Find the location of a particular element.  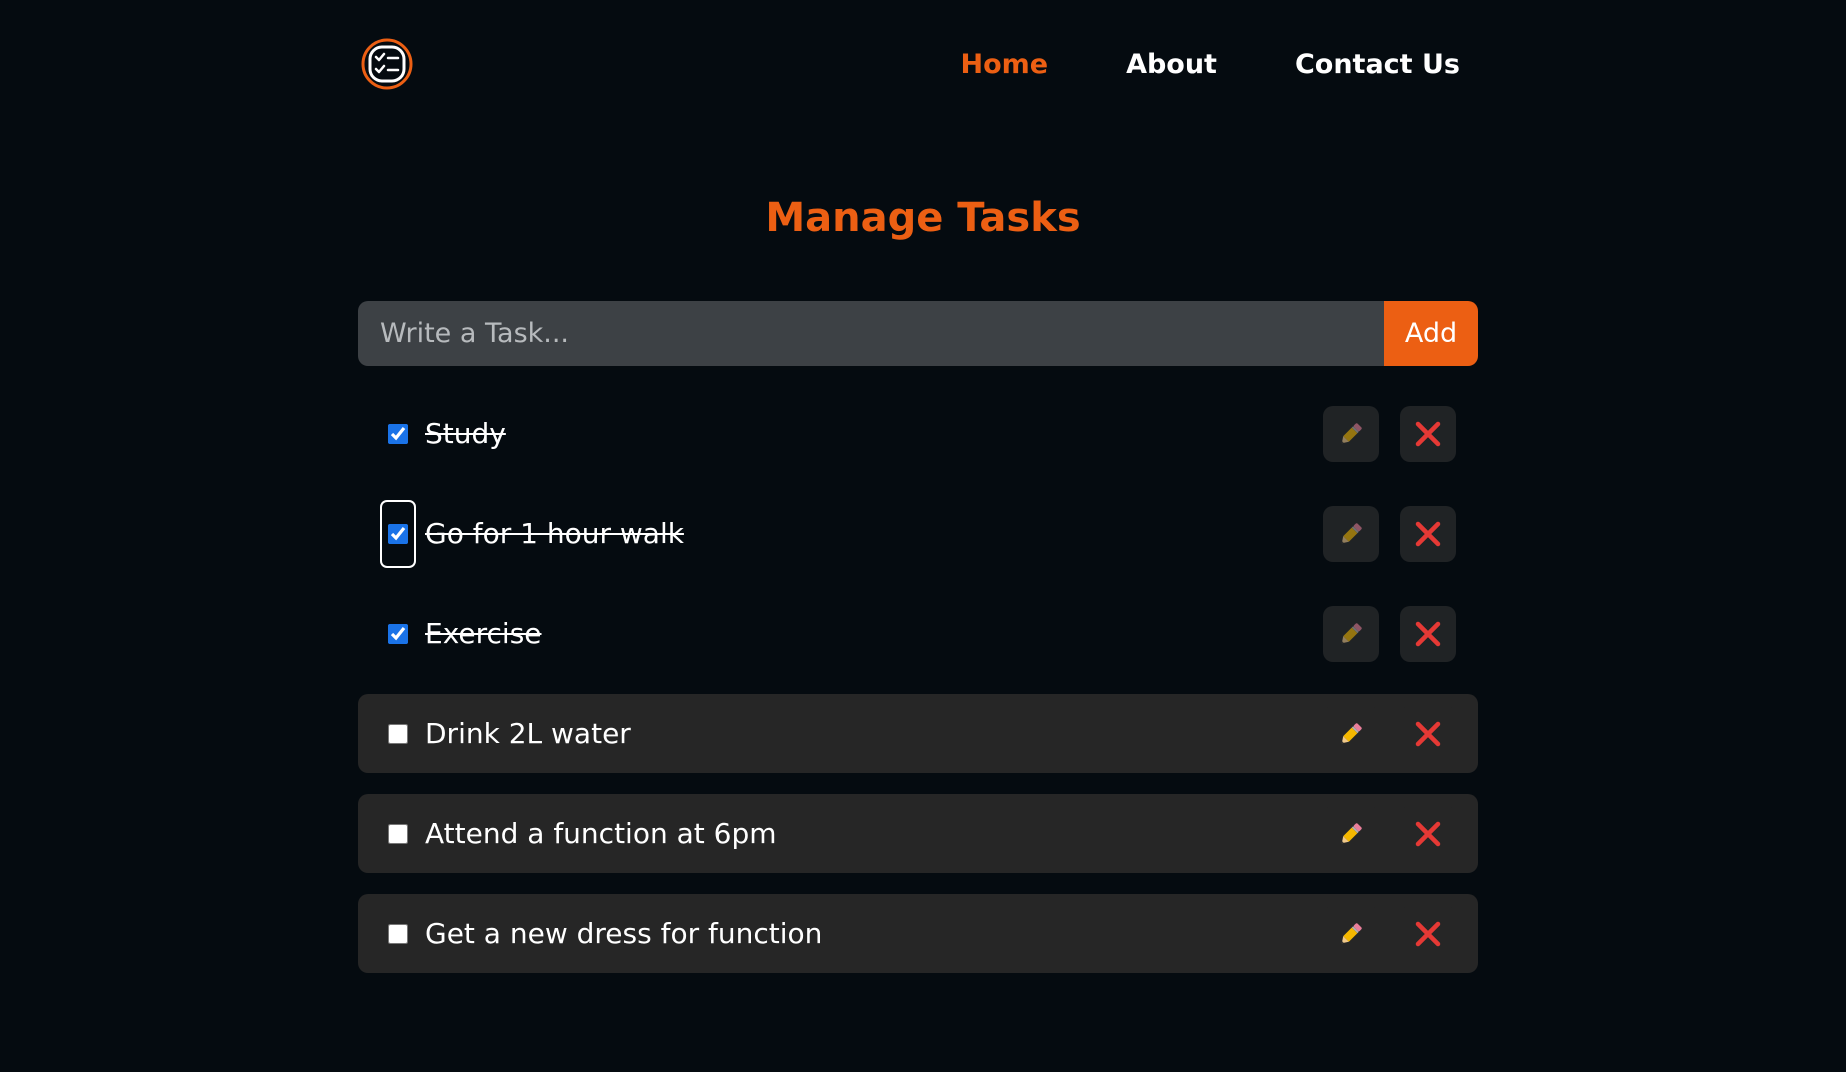

task-item: Attend a function at 6pm is located at coordinates (918, 833).